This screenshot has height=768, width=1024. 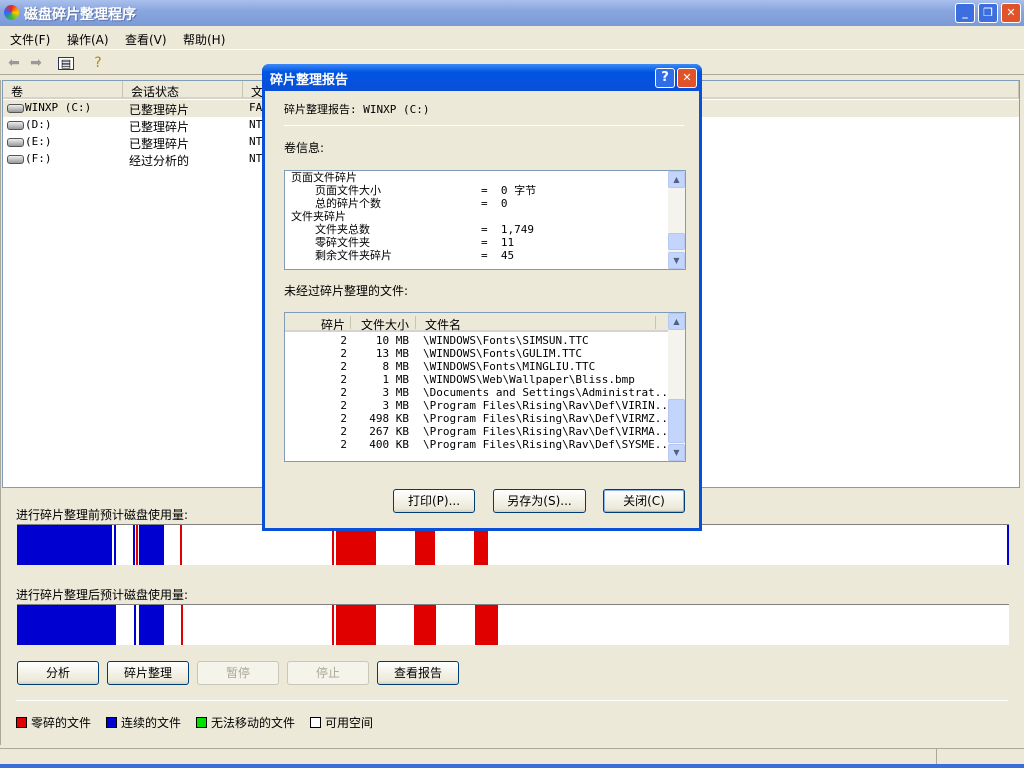 I want to click on file-row: 2 10 MB \WINDOWS\Fonts\SIMSUN.TTC, so click(x=475, y=340).